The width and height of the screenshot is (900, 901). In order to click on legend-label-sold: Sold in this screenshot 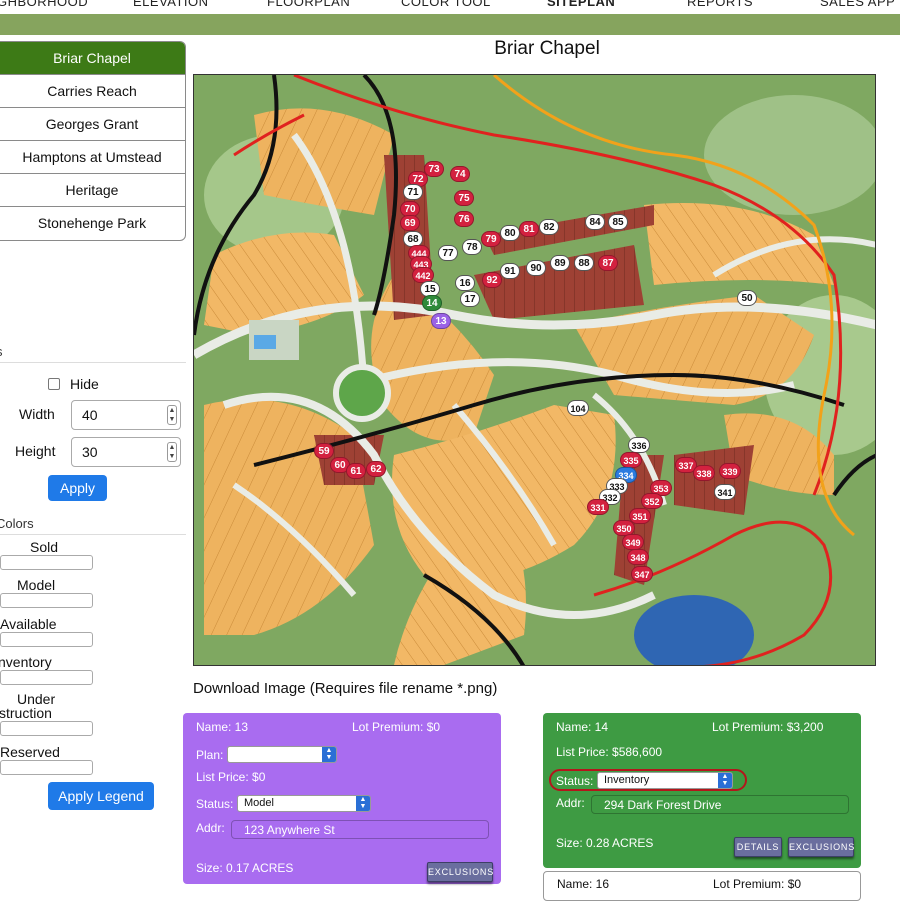, I will do `click(44, 547)`.